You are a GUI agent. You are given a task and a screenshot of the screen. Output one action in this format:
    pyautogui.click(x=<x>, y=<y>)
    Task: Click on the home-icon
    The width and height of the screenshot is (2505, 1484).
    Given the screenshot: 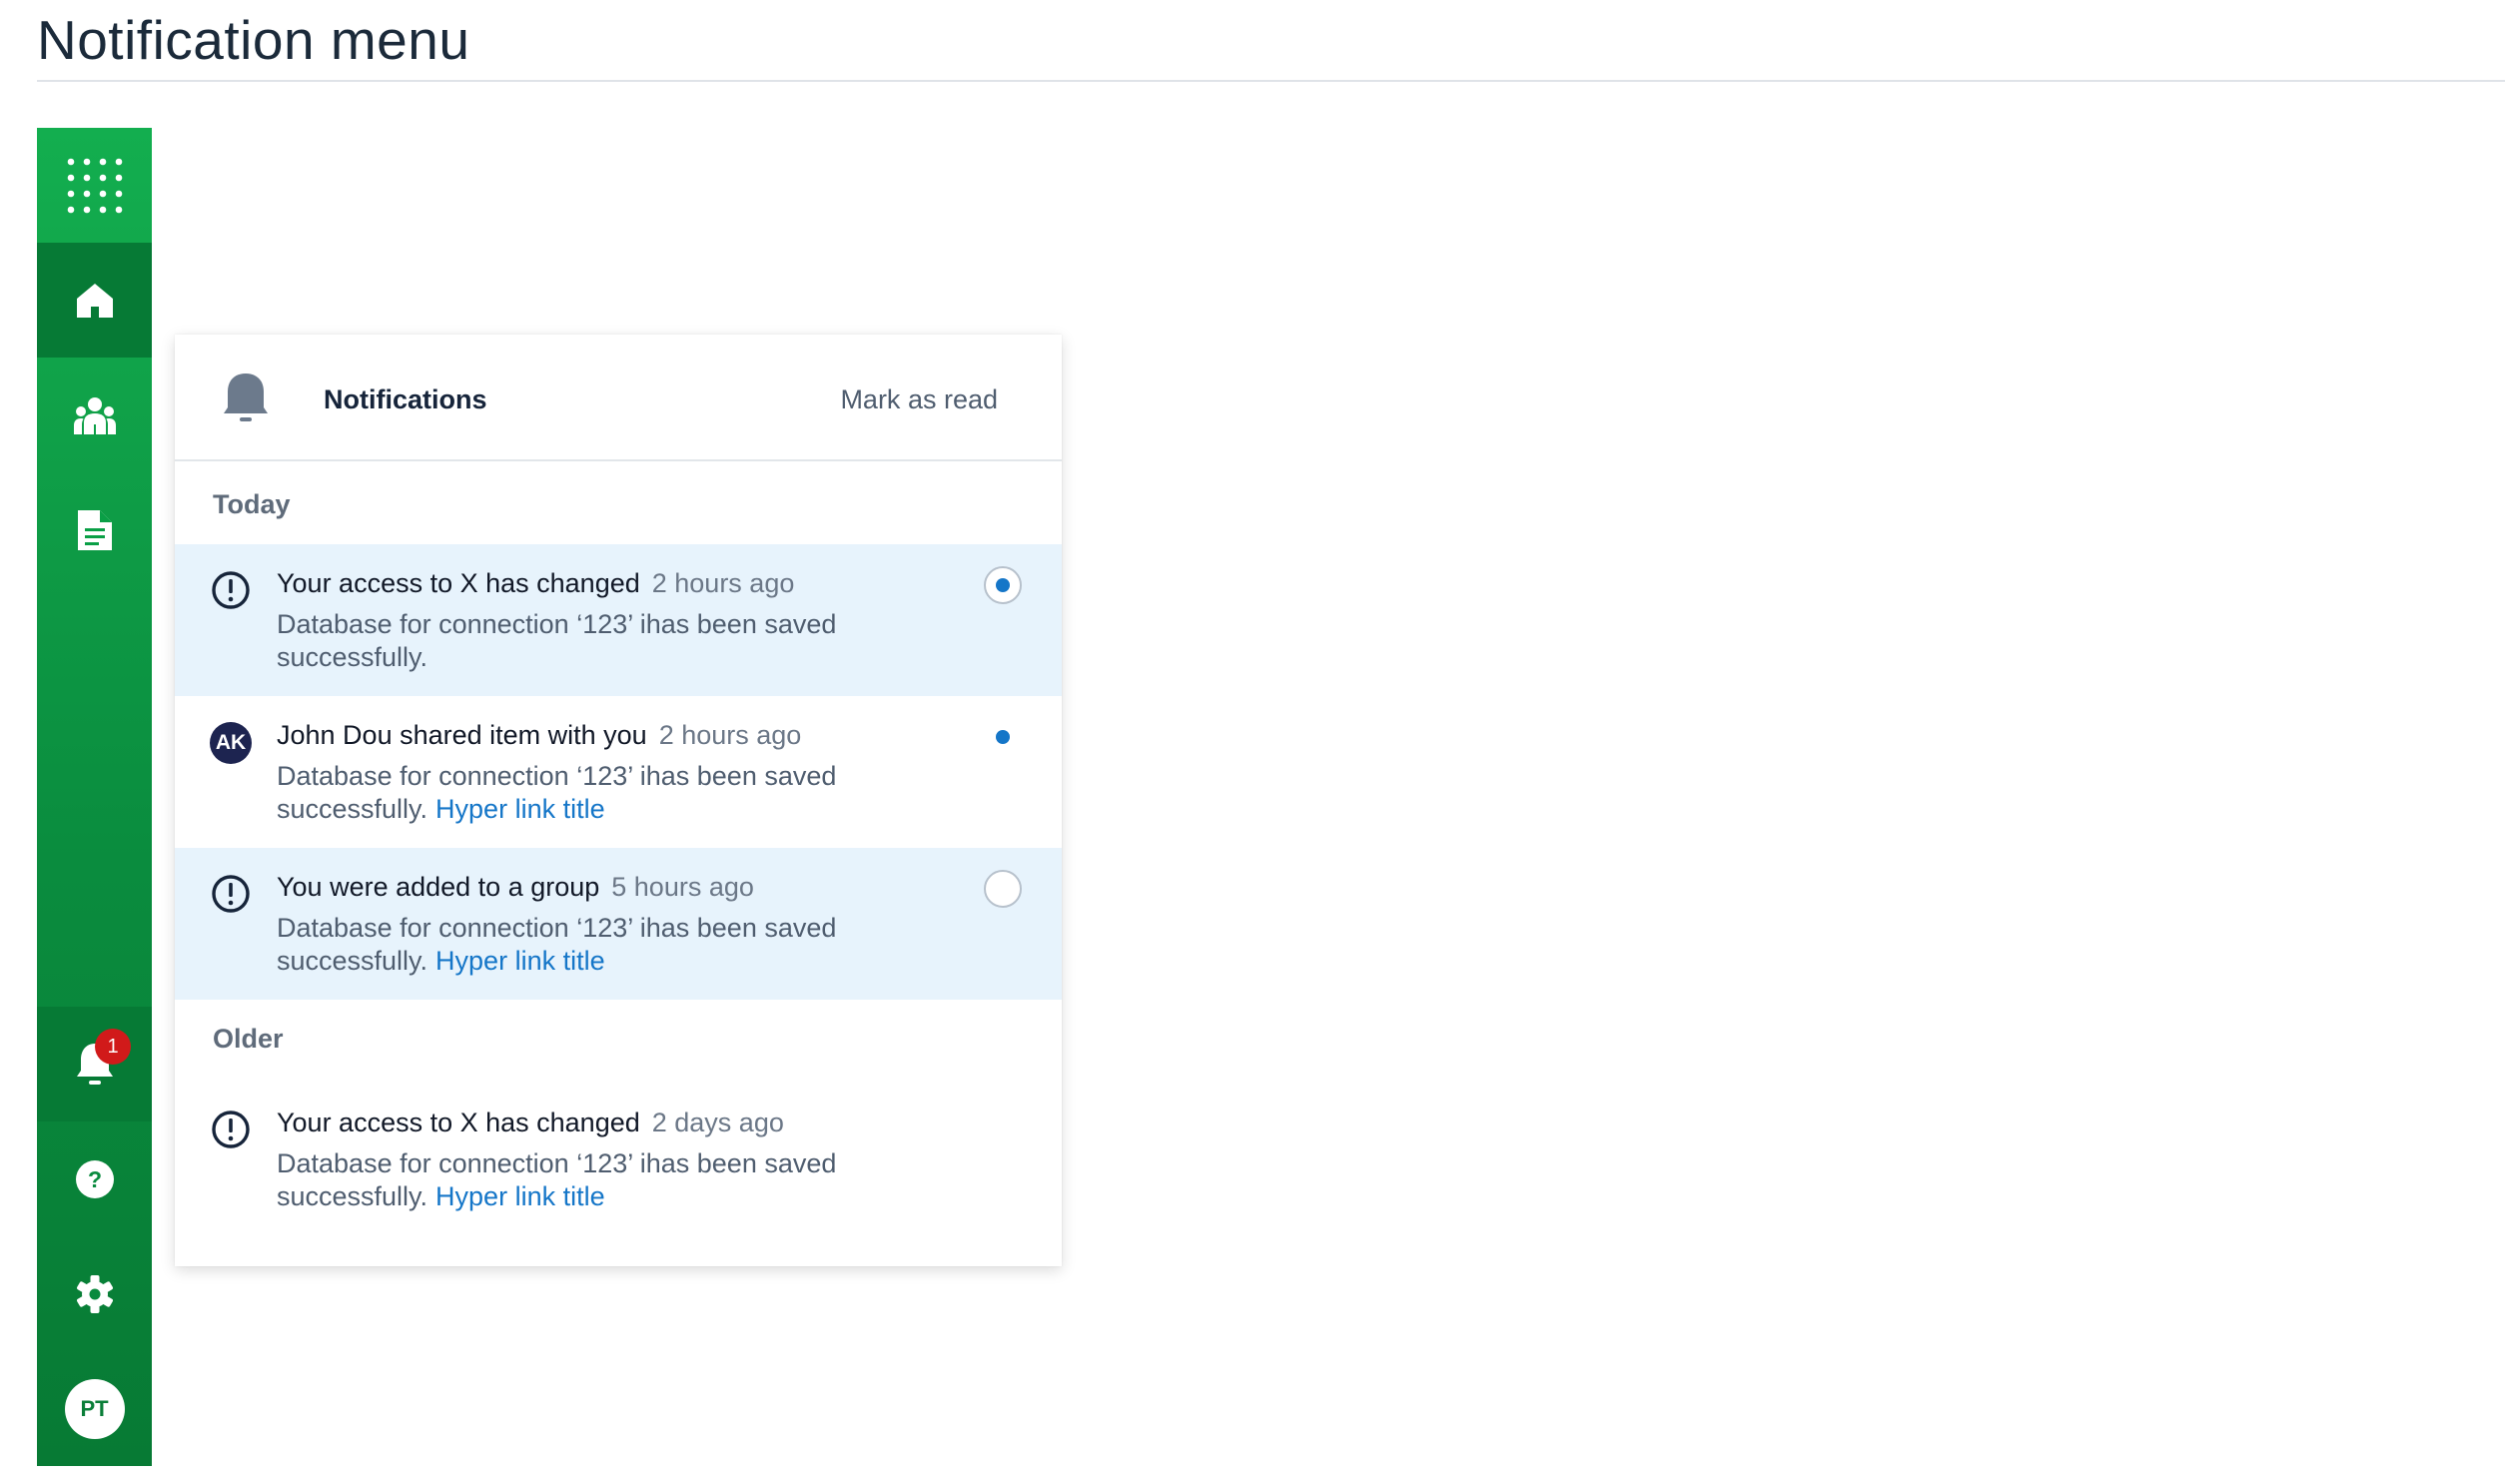 What is the action you would take?
    pyautogui.click(x=94, y=301)
    